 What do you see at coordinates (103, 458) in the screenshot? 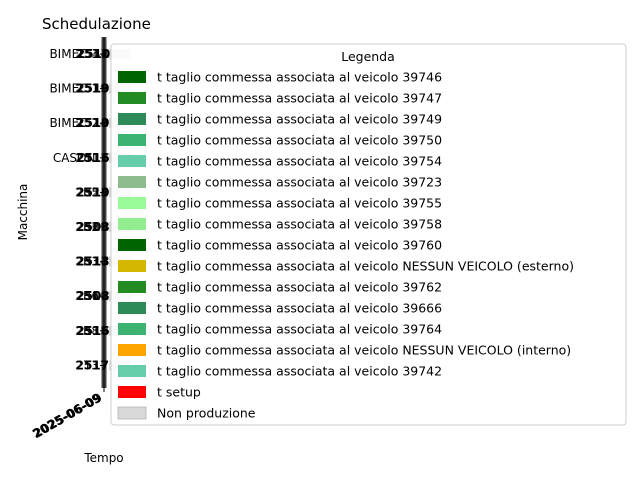
I see `x-axis-label: Tempo` at bounding box center [103, 458].